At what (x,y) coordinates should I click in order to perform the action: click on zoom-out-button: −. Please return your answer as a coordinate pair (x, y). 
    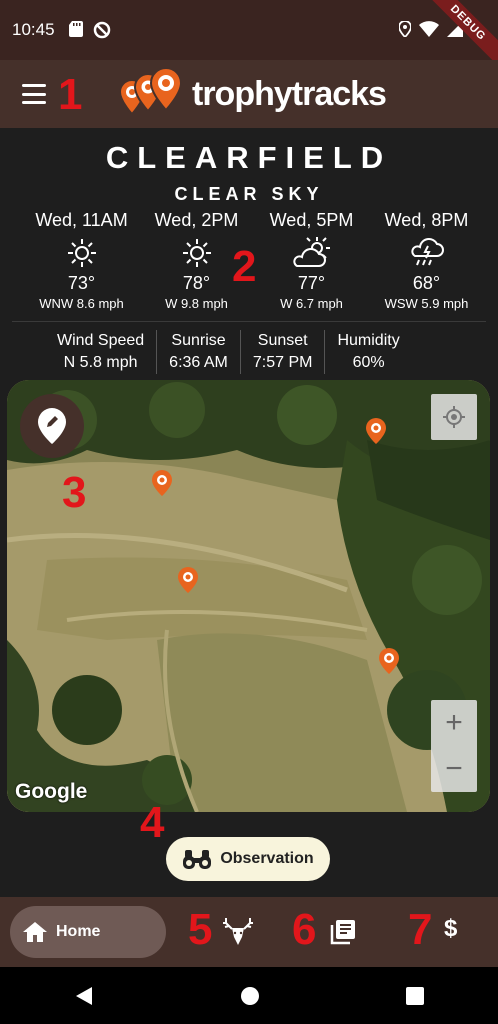
    Looking at the image, I should click on (454, 769).